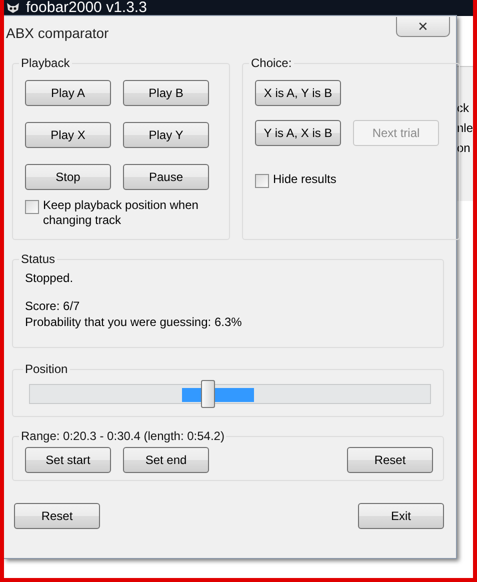  Describe the element at coordinates (57, 33) in the screenshot. I see `dialog-title: ABX comparator` at that location.